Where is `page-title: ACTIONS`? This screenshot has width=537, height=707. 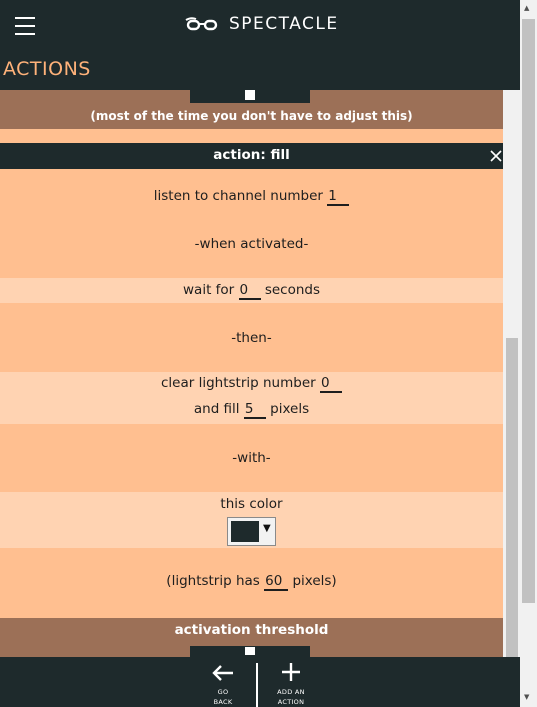
page-title: ACTIONS is located at coordinates (47, 69).